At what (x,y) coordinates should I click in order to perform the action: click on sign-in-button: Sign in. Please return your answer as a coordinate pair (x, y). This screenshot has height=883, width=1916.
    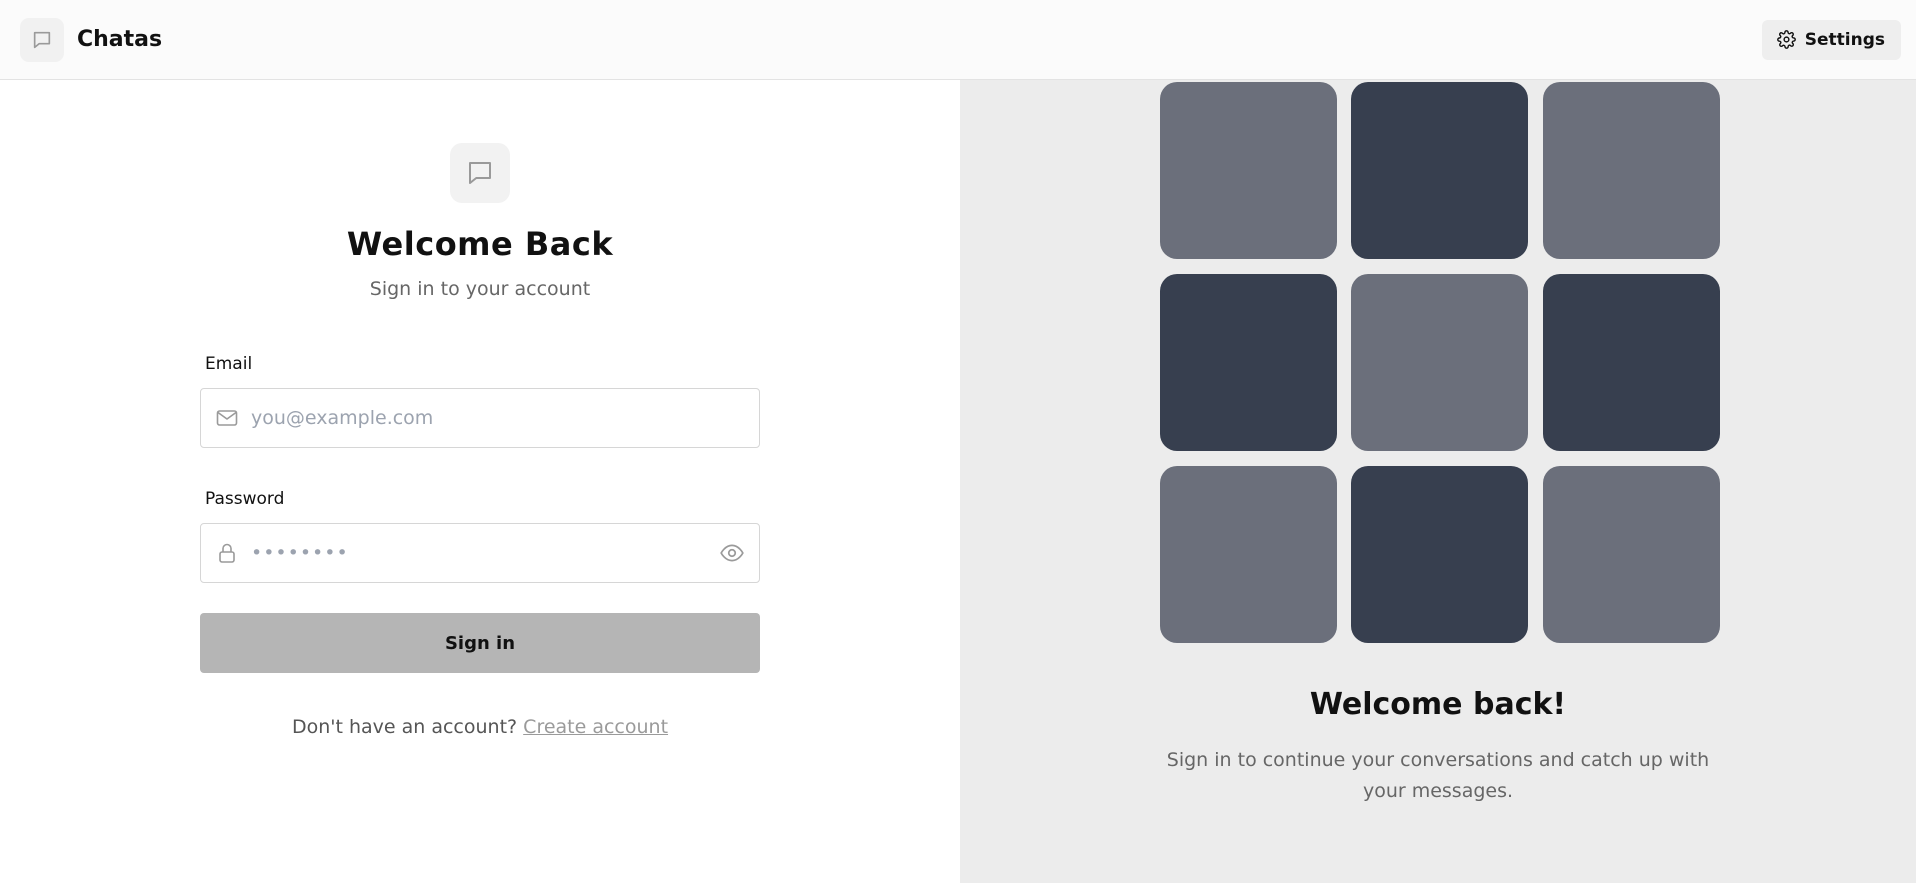
    Looking at the image, I should click on (480, 643).